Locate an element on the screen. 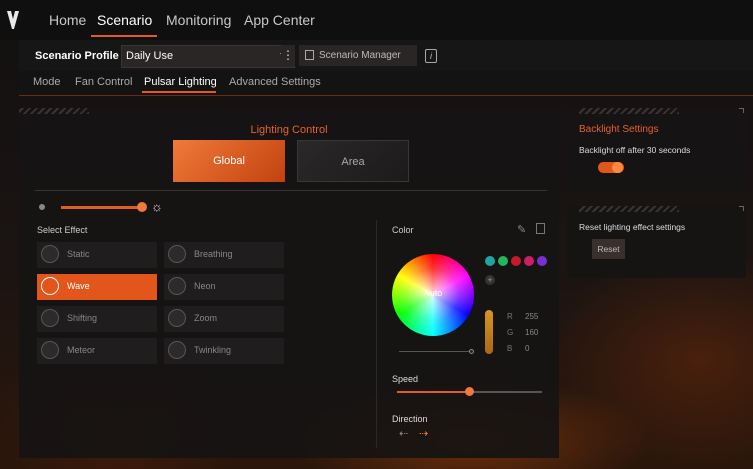  zoom-icon is located at coordinates (177, 318).